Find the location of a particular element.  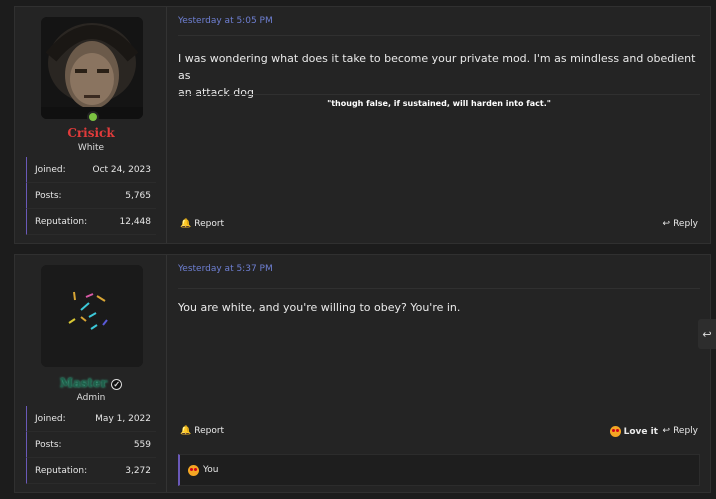

stat-joined: Joined: Oct 24, 2023 is located at coordinates (91, 170).